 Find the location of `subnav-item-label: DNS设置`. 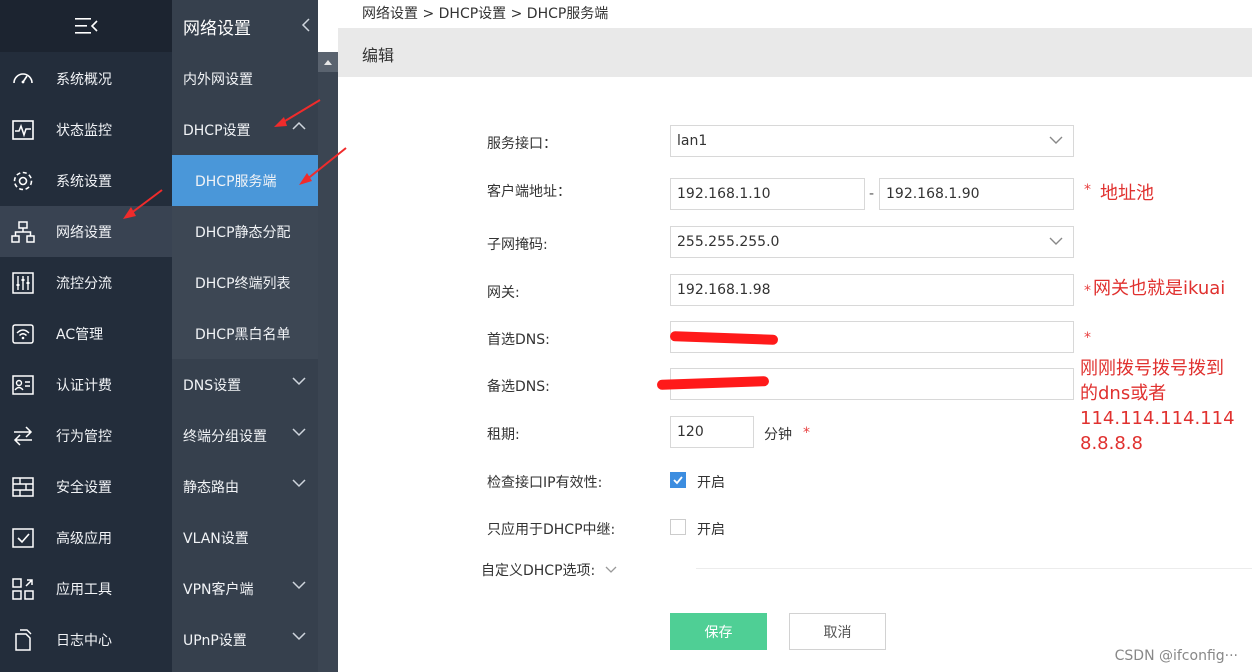

subnav-item-label: DNS设置 is located at coordinates (212, 385).